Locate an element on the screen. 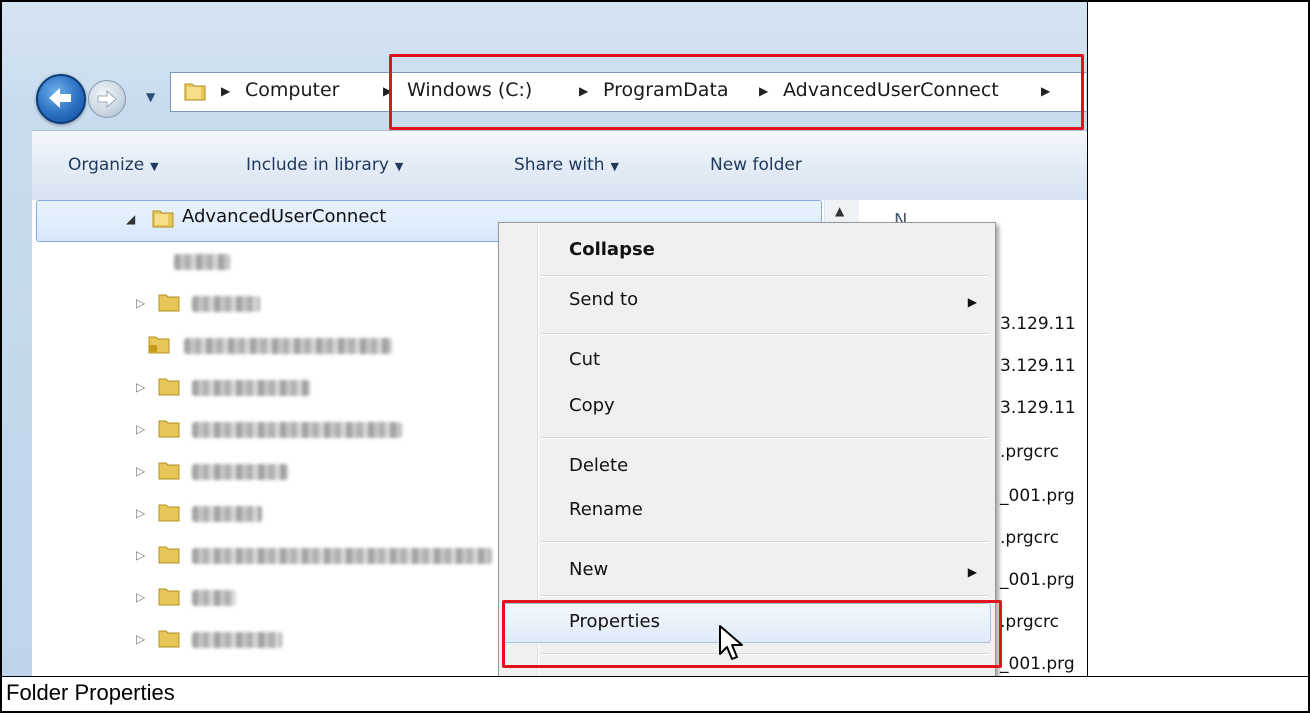 Image resolution: width=1310 pixels, height=713 pixels. back-button is located at coordinates (61, 99).